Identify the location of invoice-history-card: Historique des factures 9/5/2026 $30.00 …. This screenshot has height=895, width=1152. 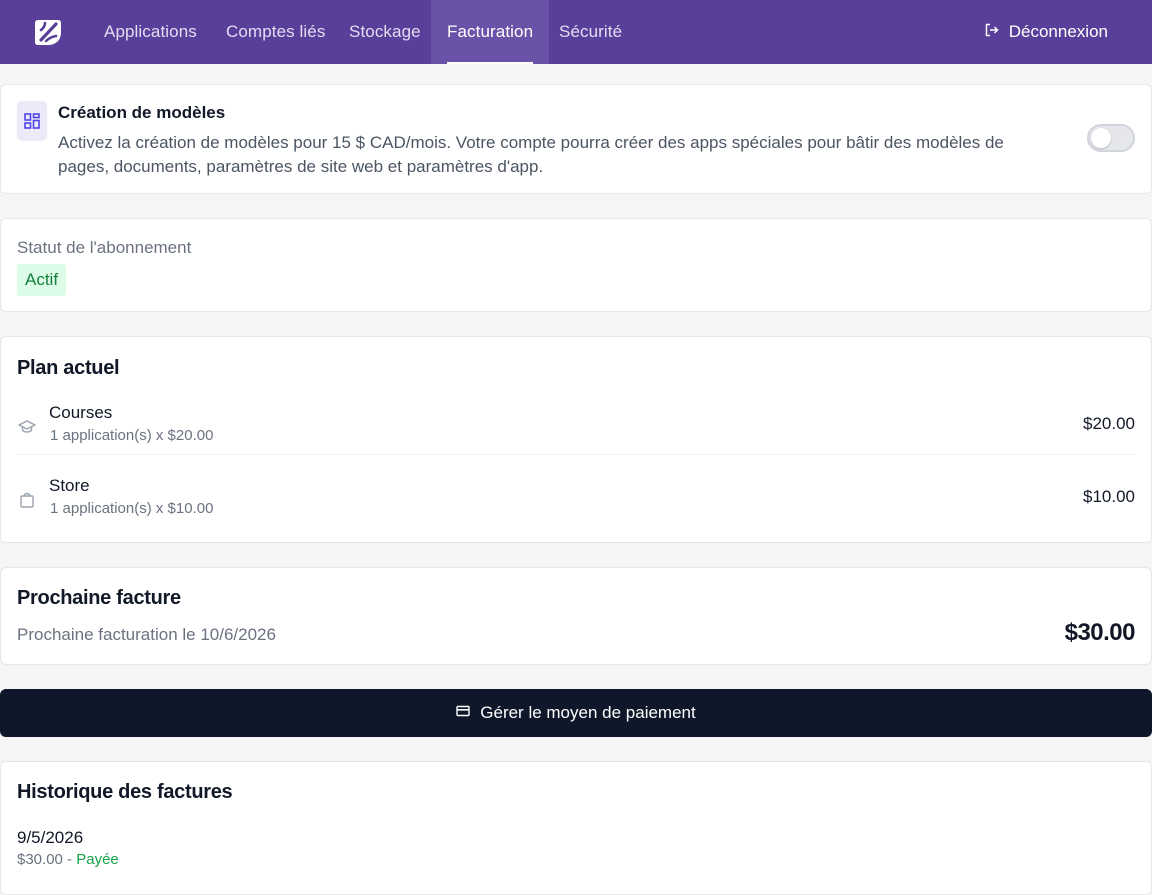
(576, 828).